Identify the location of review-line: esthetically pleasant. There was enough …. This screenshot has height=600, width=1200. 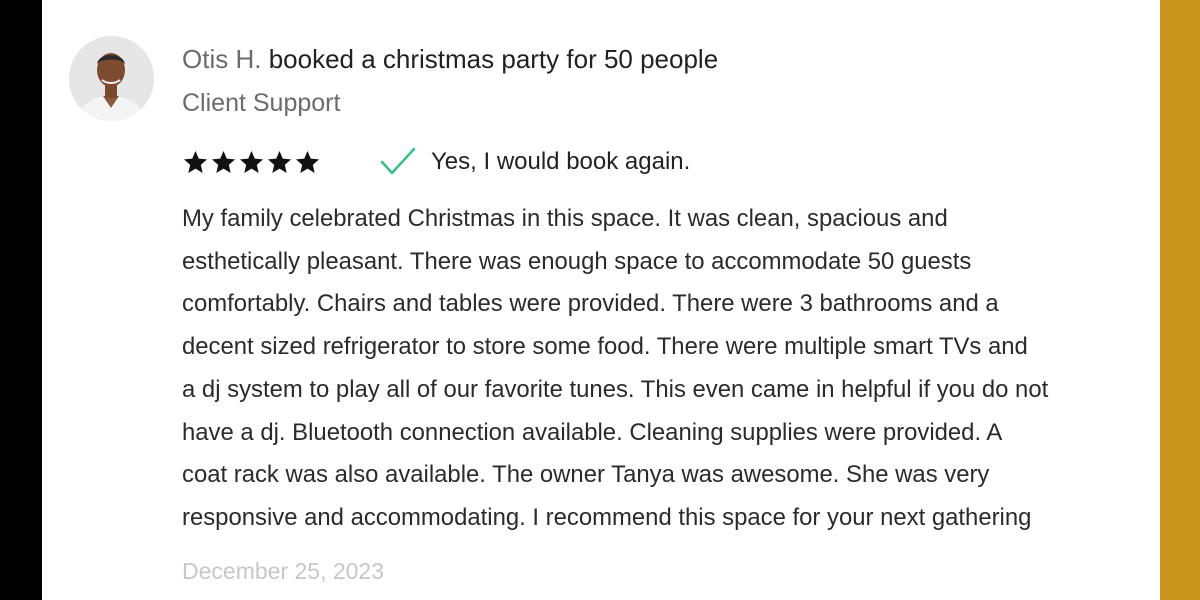
(577, 261).